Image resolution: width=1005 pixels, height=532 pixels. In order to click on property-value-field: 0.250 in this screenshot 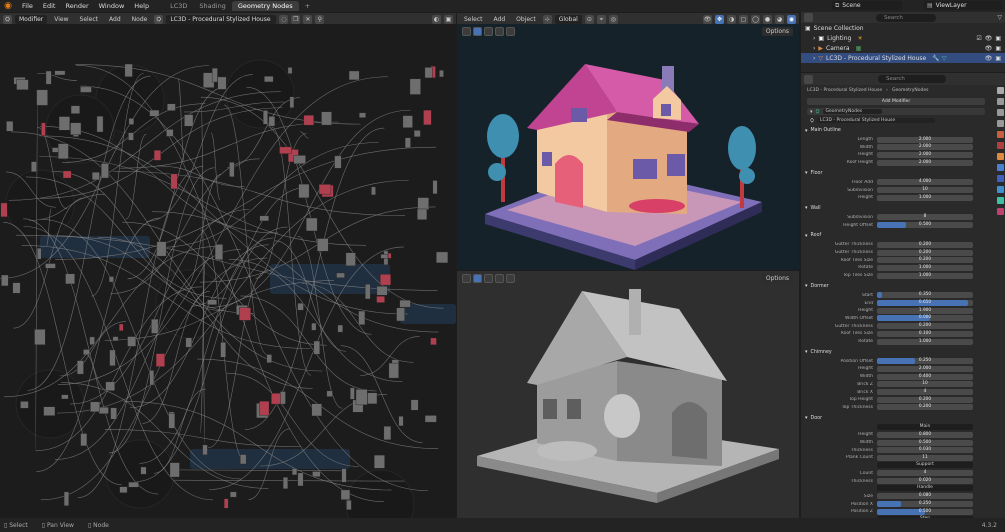, I will do `click(925, 361)`.